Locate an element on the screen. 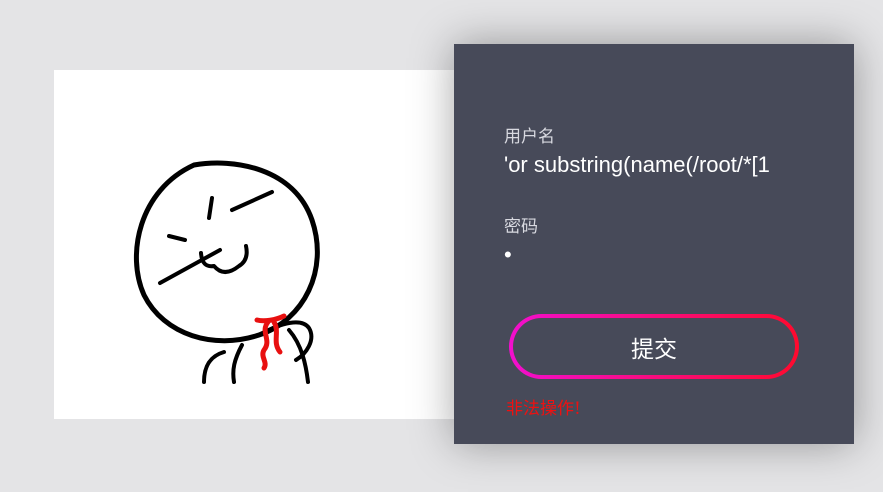 The height and width of the screenshot is (492, 883). smug-face-icon is located at coordinates (226, 272).